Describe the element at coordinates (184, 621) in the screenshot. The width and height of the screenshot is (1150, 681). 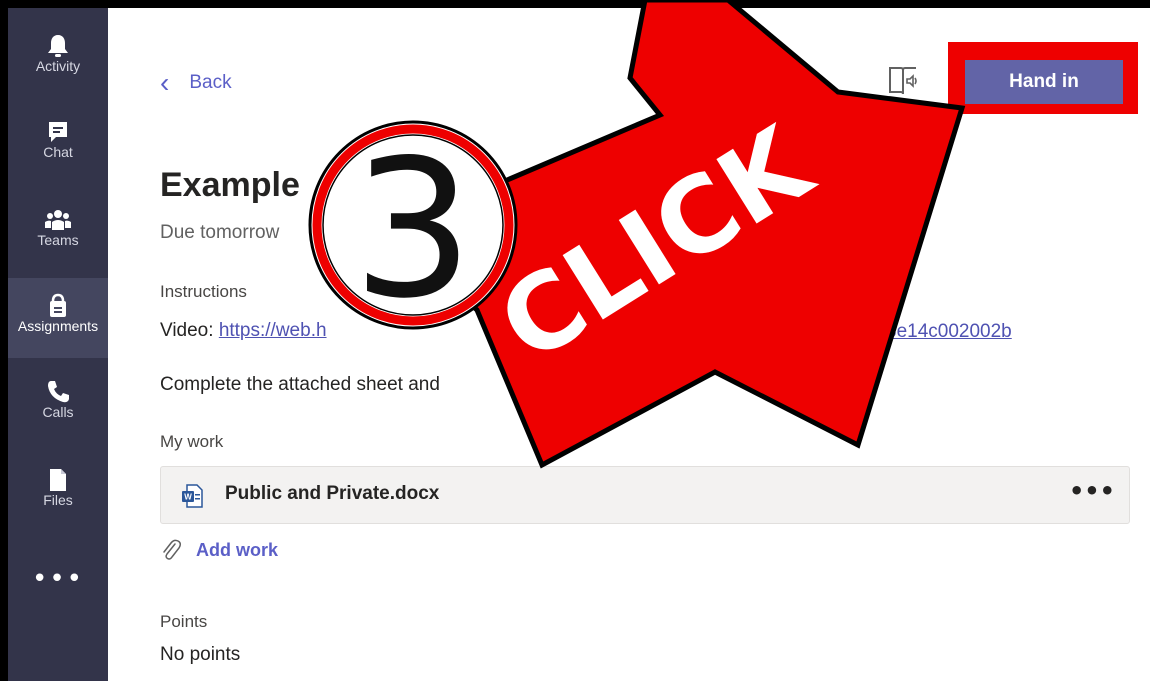
I see `points-label: Points` at that location.